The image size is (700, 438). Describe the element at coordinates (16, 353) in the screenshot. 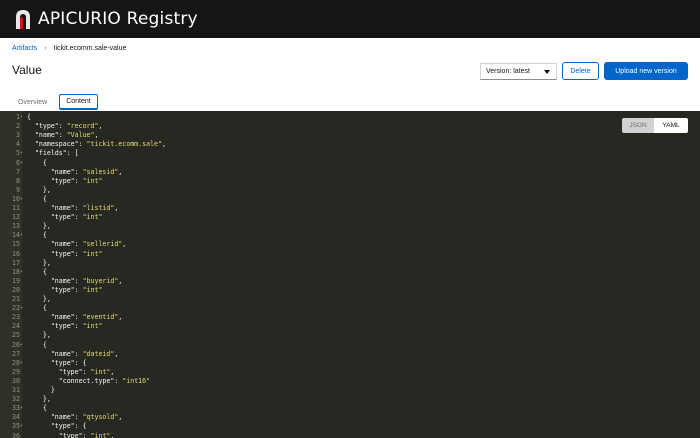

I see `line-number: 27` at that location.